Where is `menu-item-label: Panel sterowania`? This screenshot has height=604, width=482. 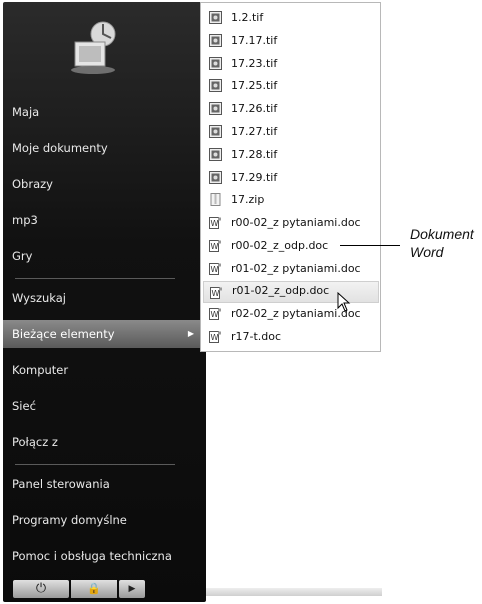 menu-item-label: Panel sterowania is located at coordinates (61, 484).